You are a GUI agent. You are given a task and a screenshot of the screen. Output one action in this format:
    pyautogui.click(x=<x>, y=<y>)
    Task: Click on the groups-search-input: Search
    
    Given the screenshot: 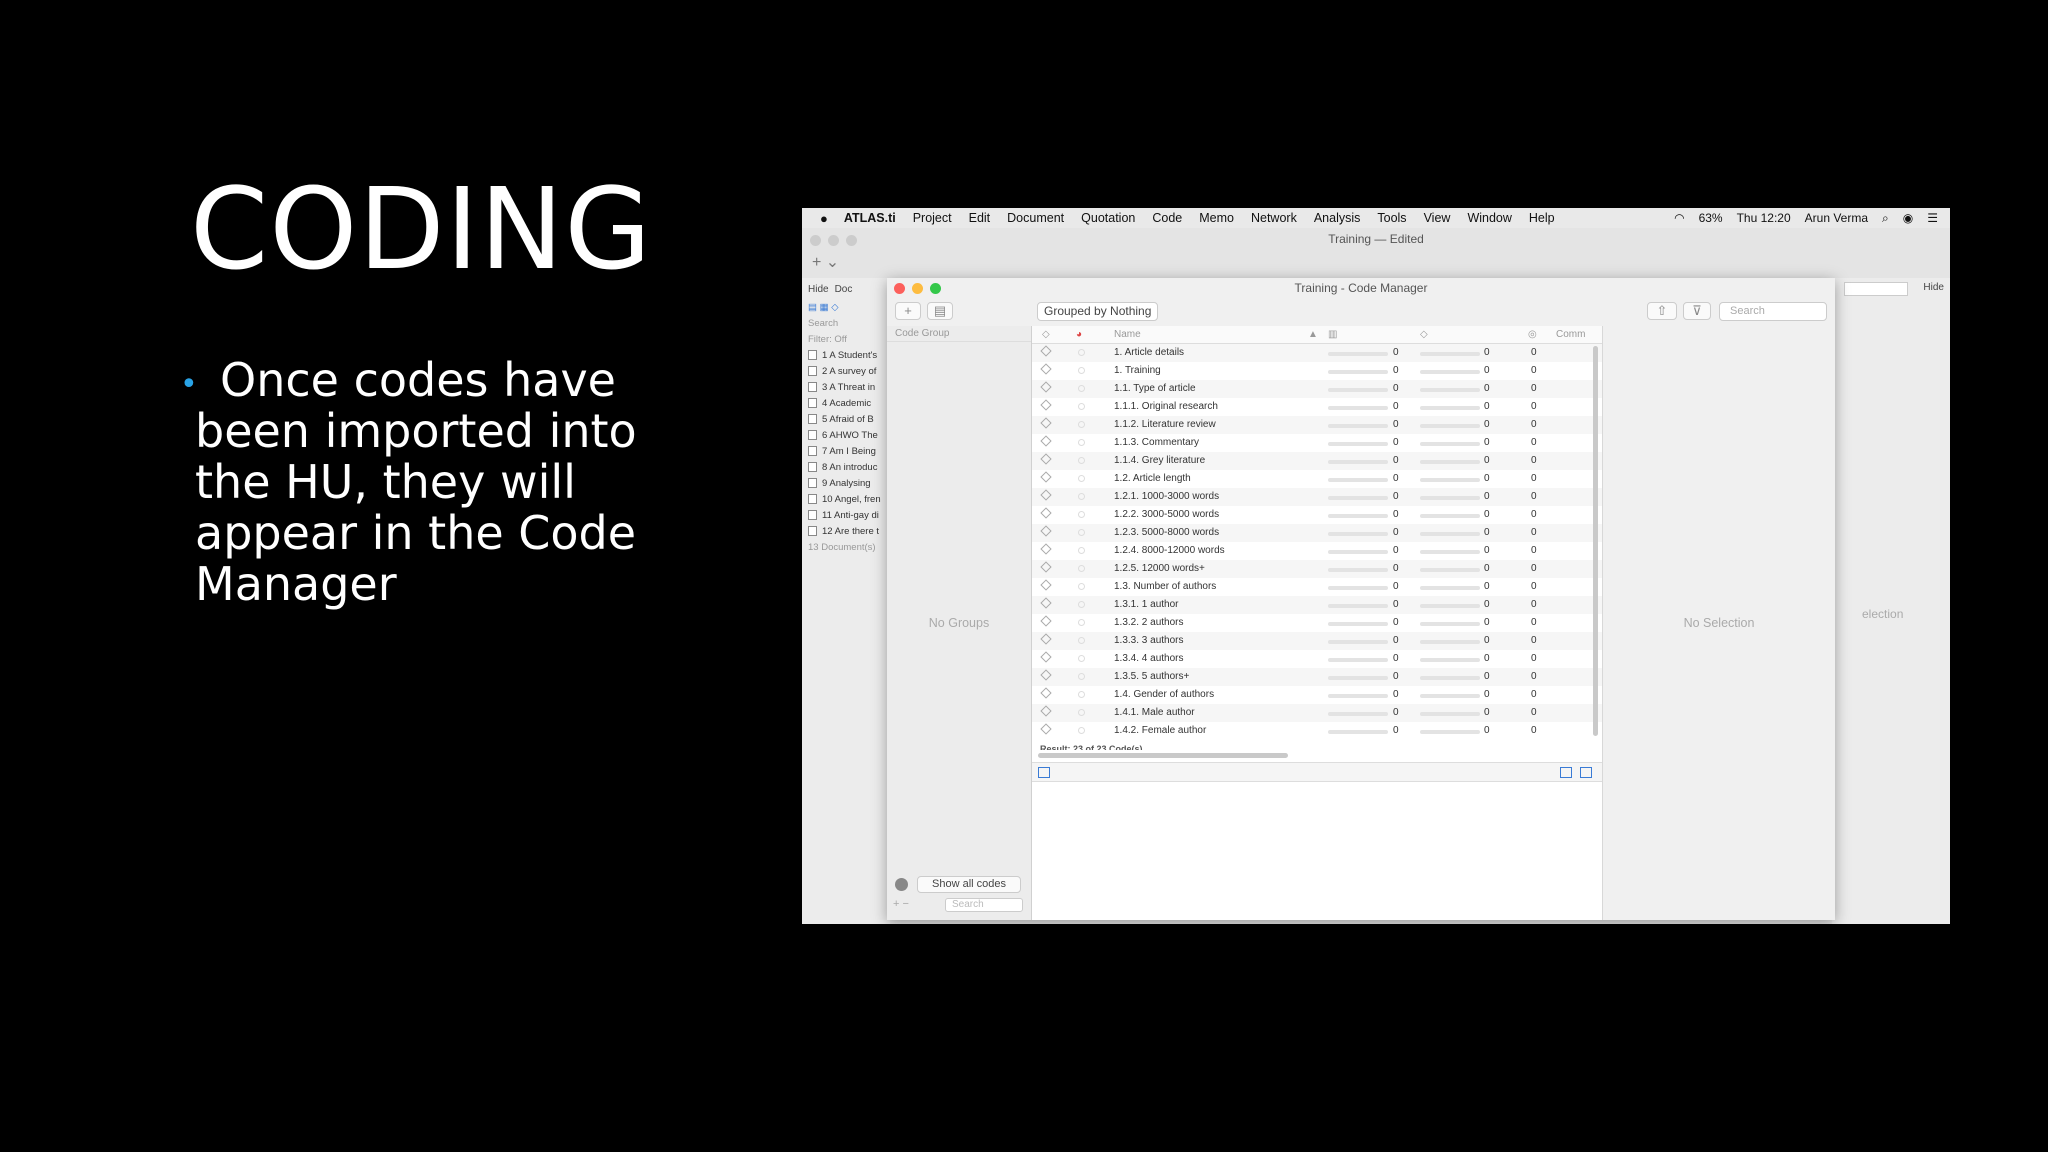 What is the action you would take?
    pyautogui.click(x=984, y=905)
    